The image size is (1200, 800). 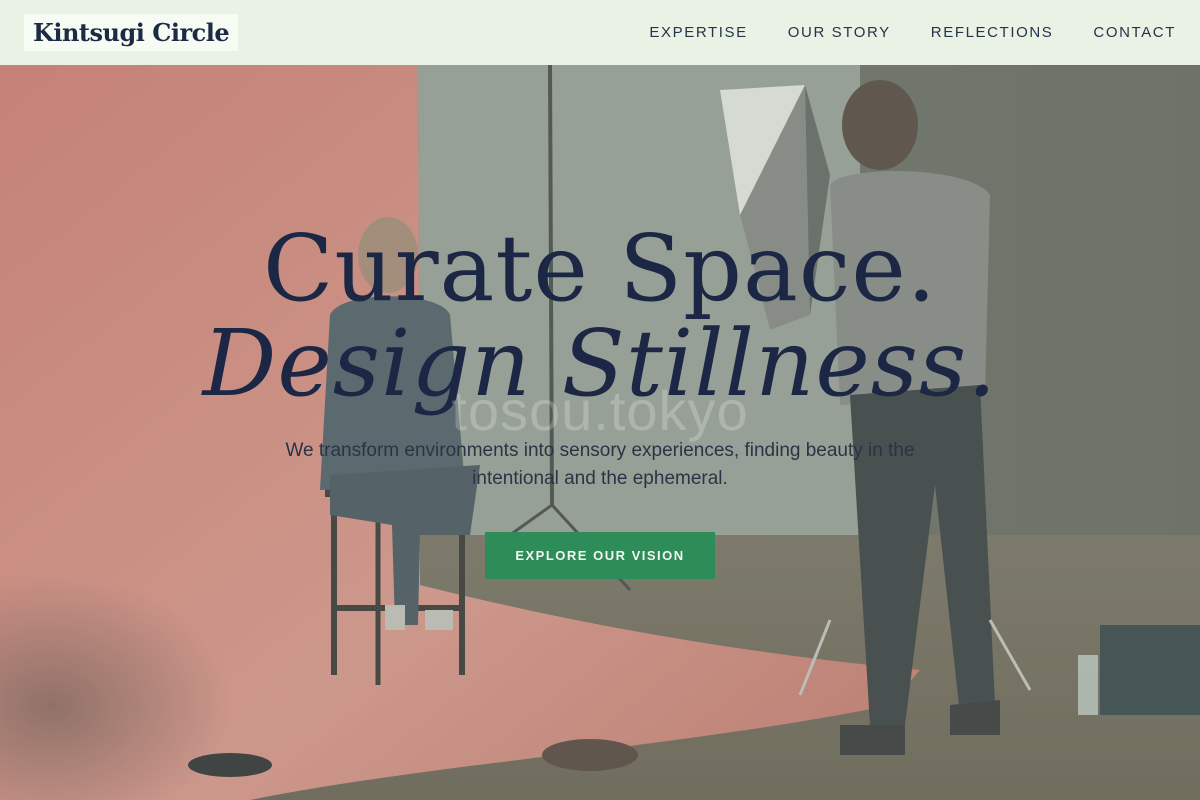 What do you see at coordinates (698, 32) in the screenshot?
I see `nav-item-expertise: EXPERTISE` at bounding box center [698, 32].